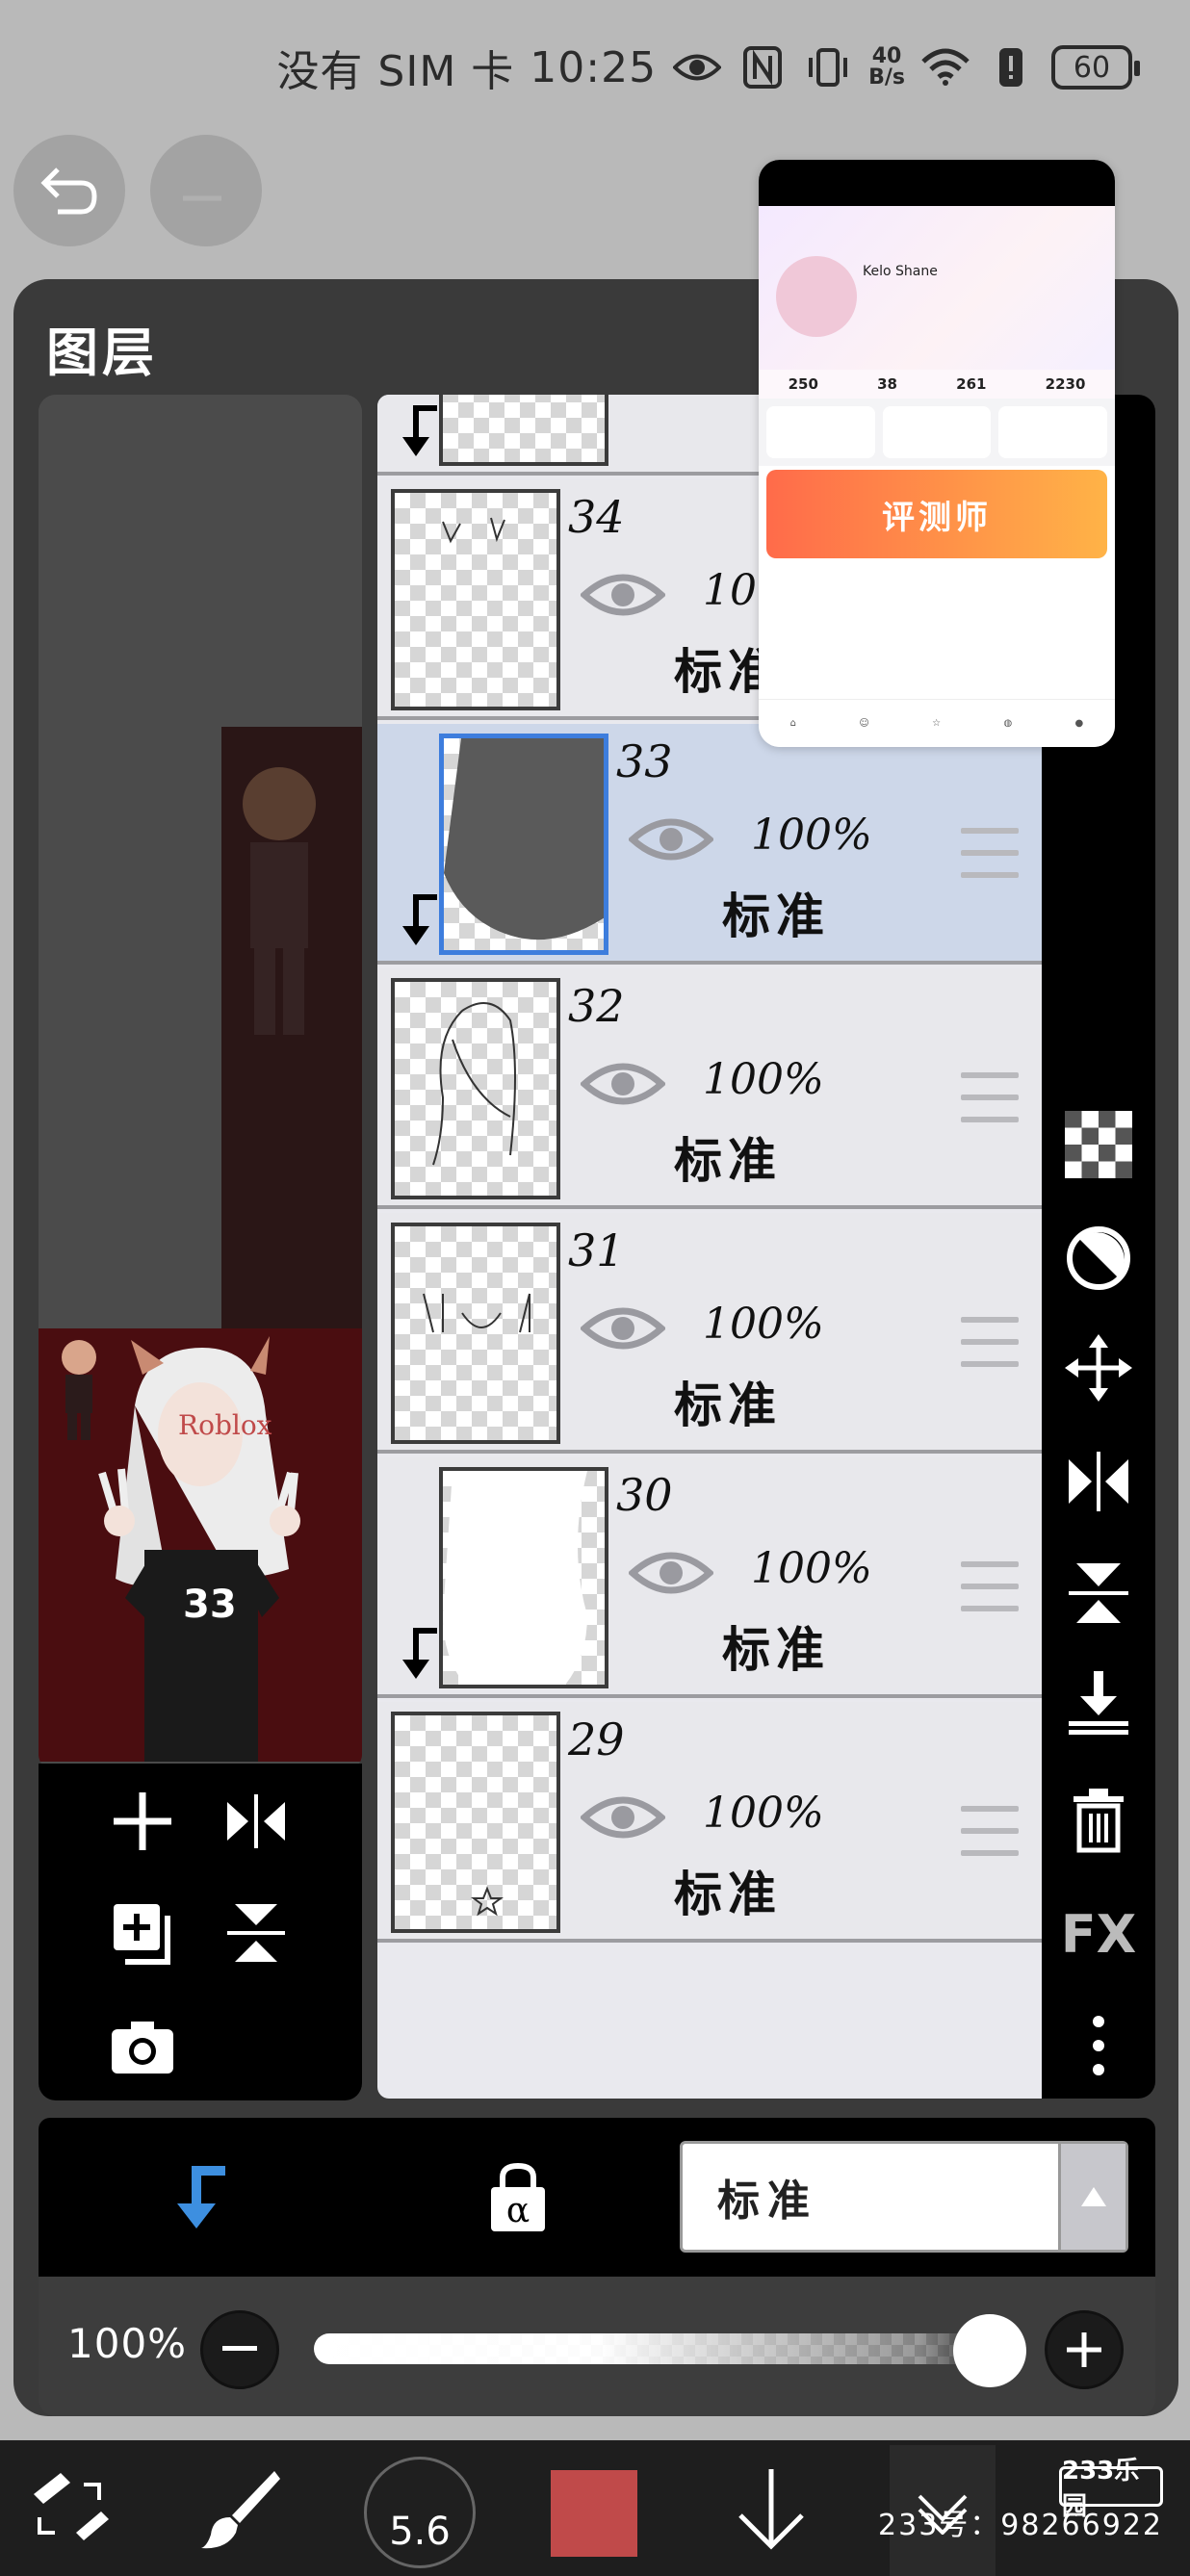 The image size is (1190, 2576). I want to click on color-swatch, so click(594, 2513).